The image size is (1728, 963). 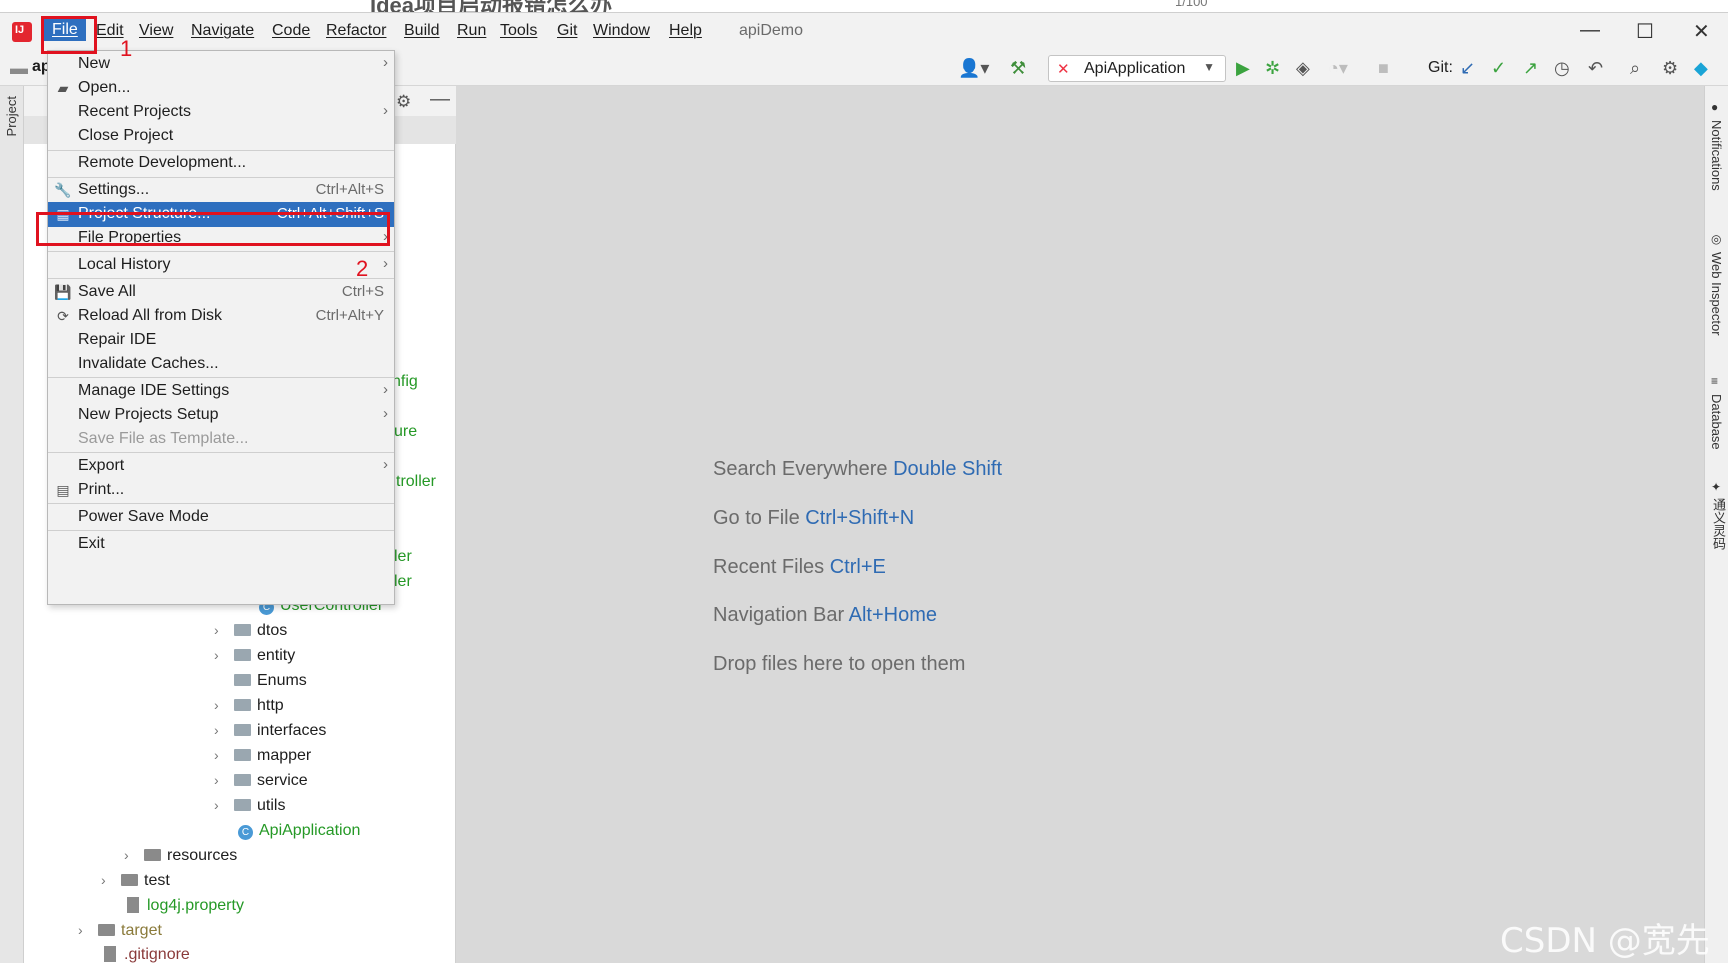 I want to click on history-icon: ◷, so click(x=1562, y=68).